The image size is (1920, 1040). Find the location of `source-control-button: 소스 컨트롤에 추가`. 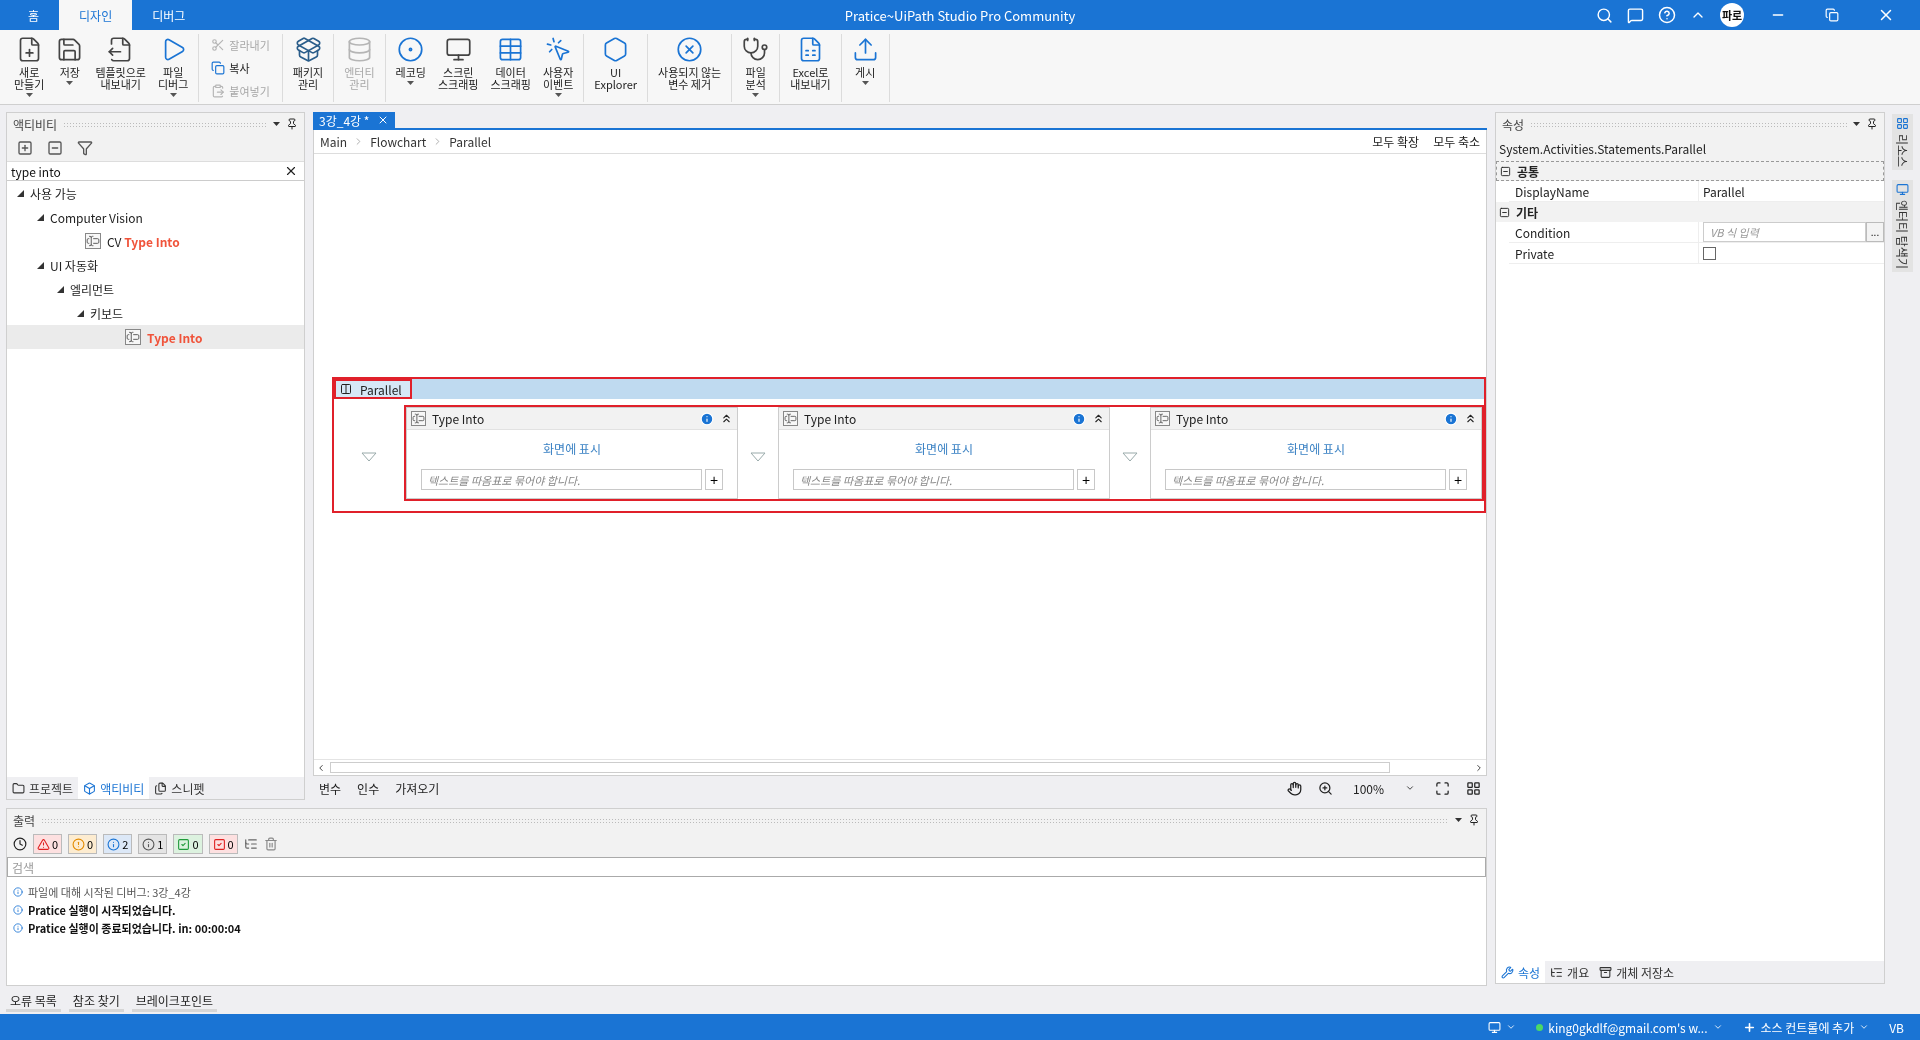

source-control-button: 소스 컨트롤에 추가 is located at coordinates (1806, 1027).